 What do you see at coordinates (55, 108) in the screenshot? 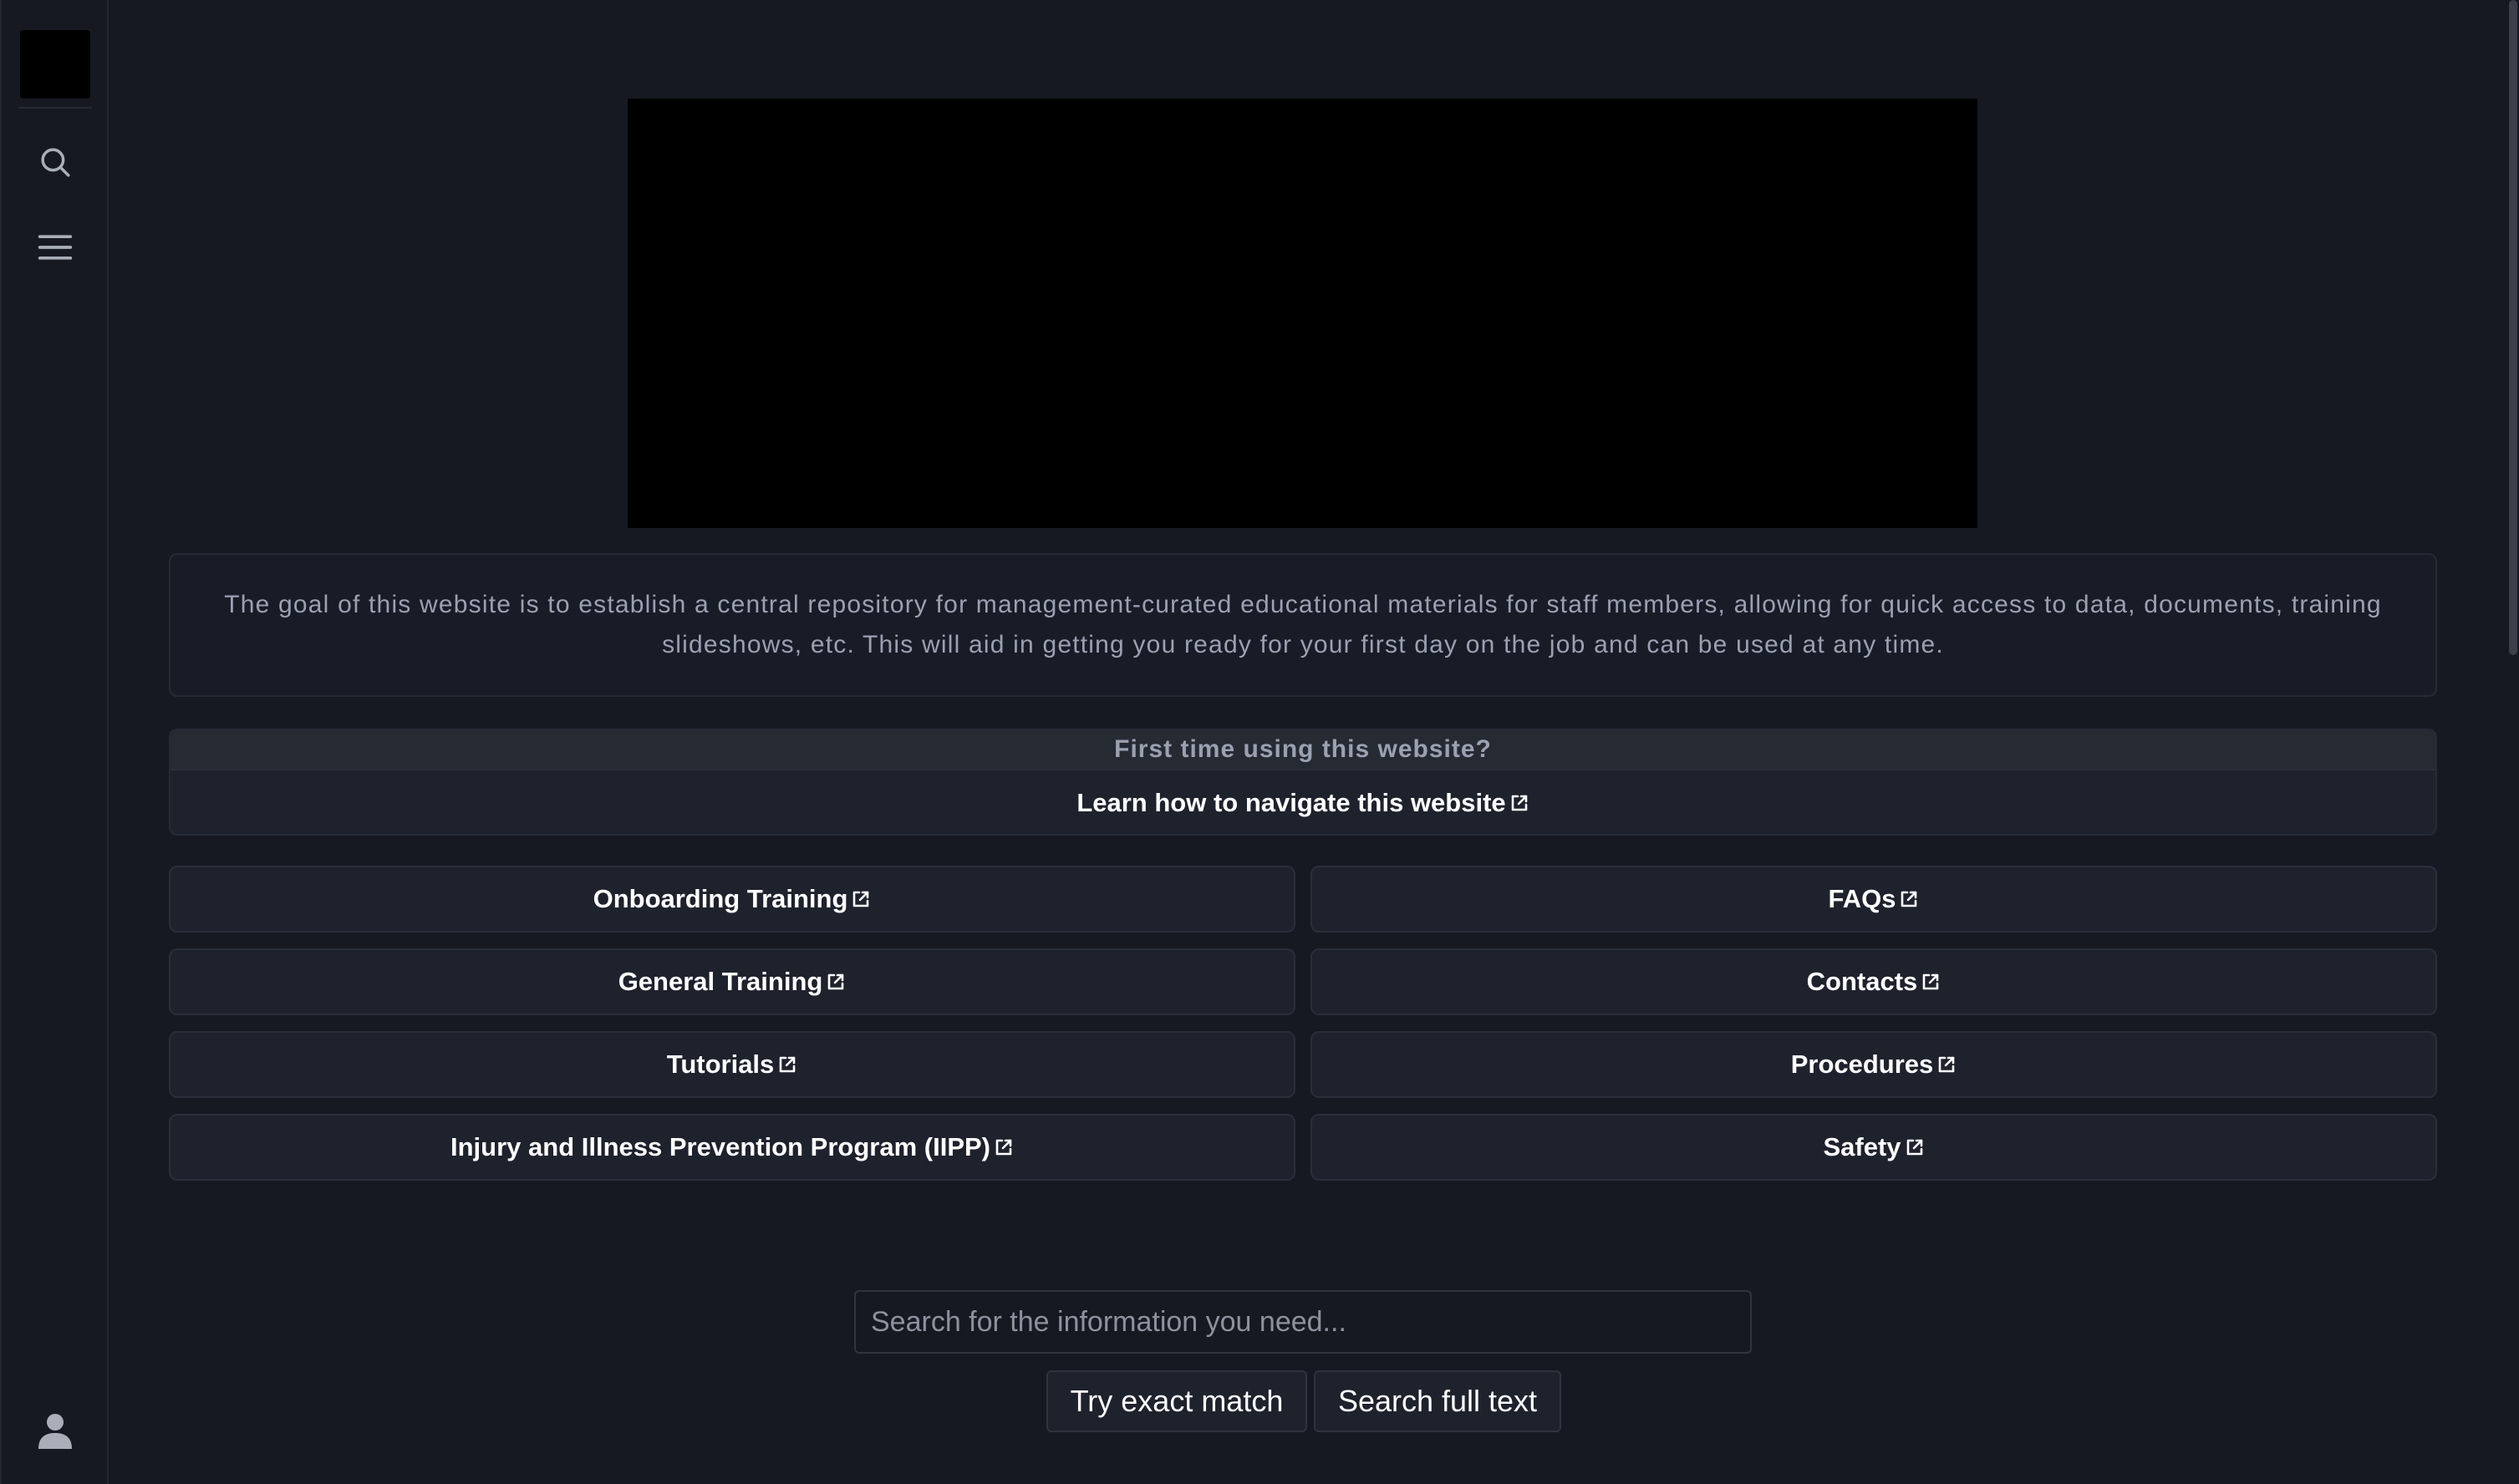
I see `sidebar-divider` at bounding box center [55, 108].